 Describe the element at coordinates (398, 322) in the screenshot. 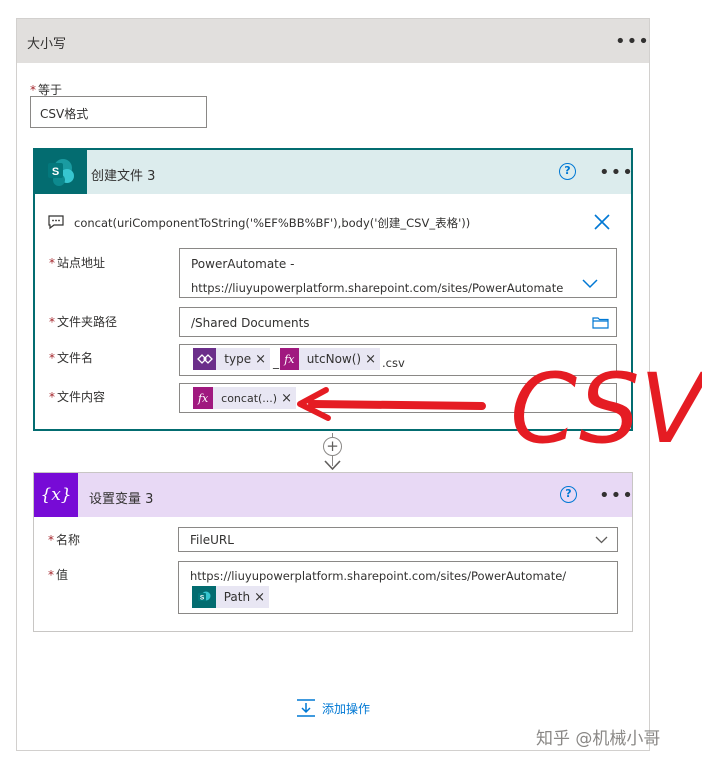

I see `folder-path-input: /Shared Documents` at that location.